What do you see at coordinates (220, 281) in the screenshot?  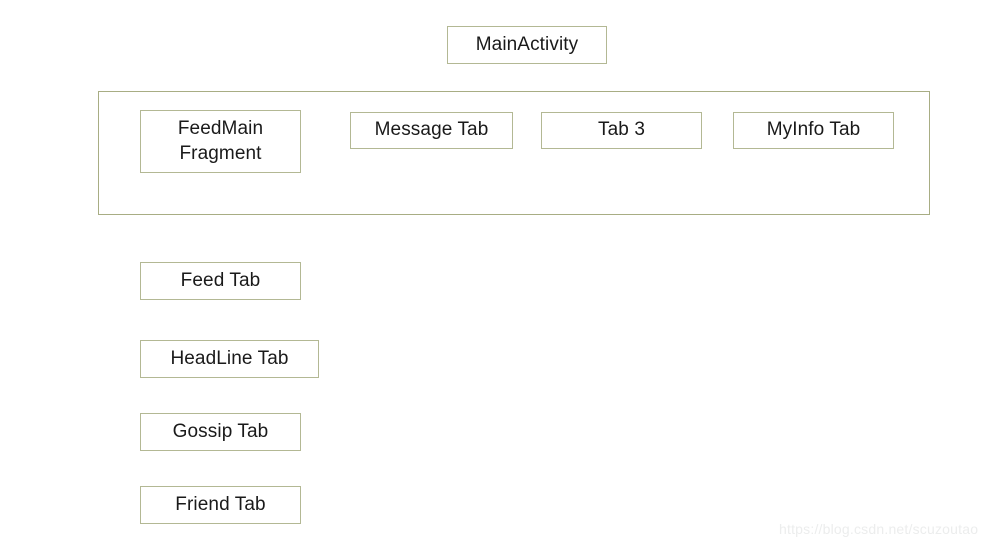 I see `node-feed-tab: Feed Tab` at bounding box center [220, 281].